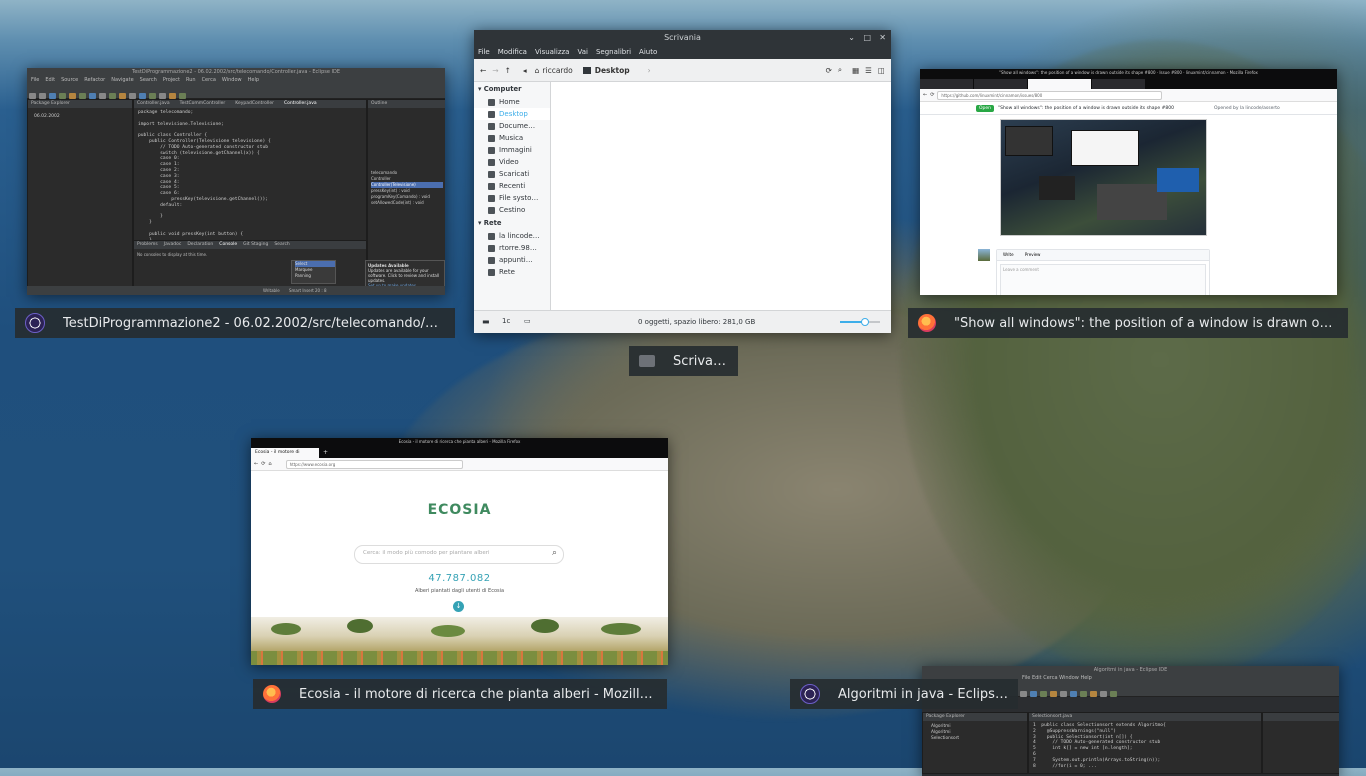 This screenshot has width=1366, height=776. Describe the element at coordinates (552, 52) in the screenshot. I see `menu-visualizza: Visualizza` at that location.